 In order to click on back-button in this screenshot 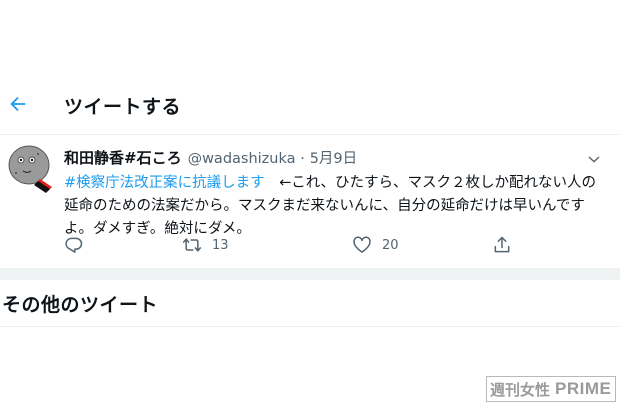, I will do `click(18, 104)`.